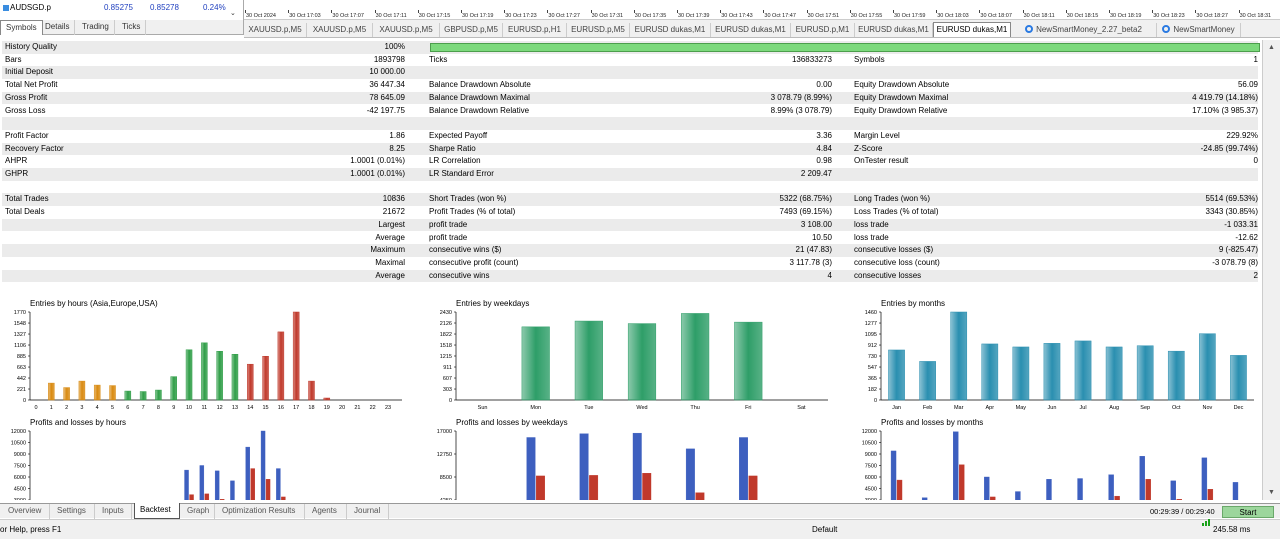 The height and width of the screenshot is (539, 1280). What do you see at coordinates (24, 401) in the screenshot?
I see `y-tick-label: 0` at bounding box center [24, 401].